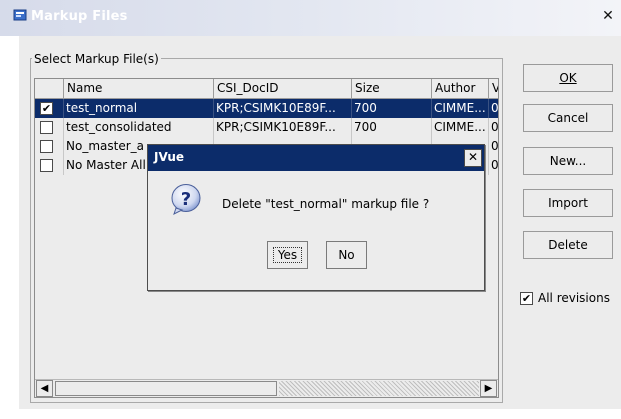 Image resolution: width=621 pixels, height=419 pixels. Describe the element at coordinates (608, 17) in the screenshot. I see `window-close-button: ✕` at that location.